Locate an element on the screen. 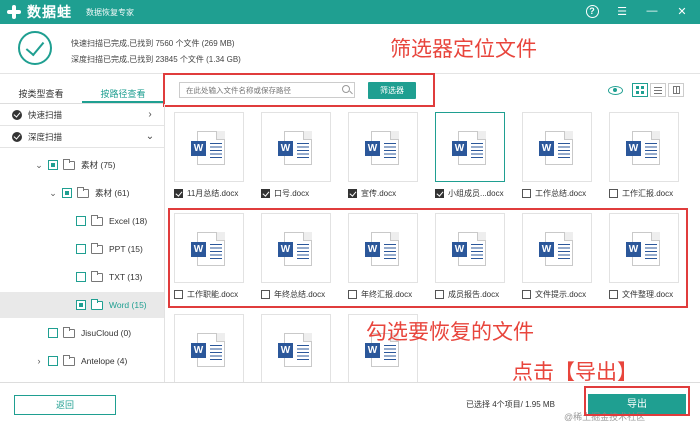 The width and height of the screenshot is (700, 428). search-field is located at coordinates (267, 90).